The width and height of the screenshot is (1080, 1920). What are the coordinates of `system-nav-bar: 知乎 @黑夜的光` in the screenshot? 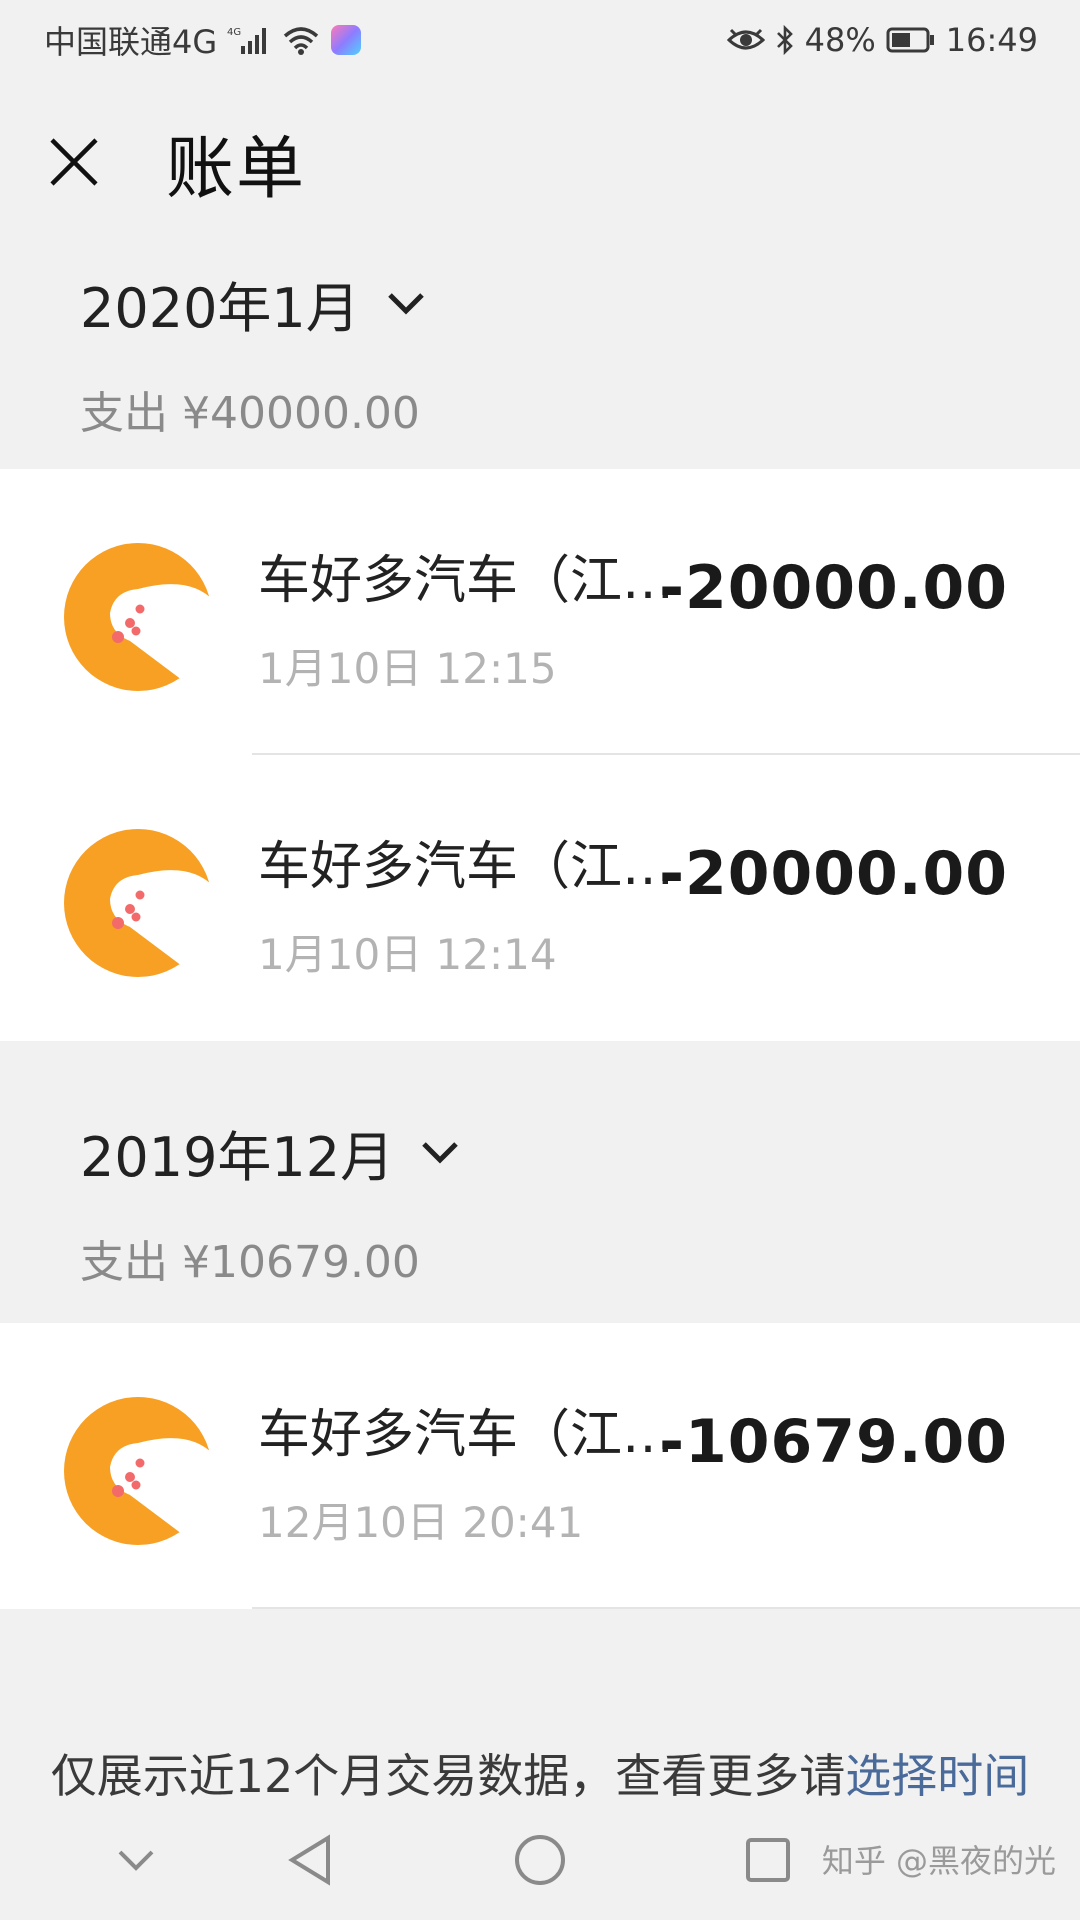 It's located at (540, 1860).